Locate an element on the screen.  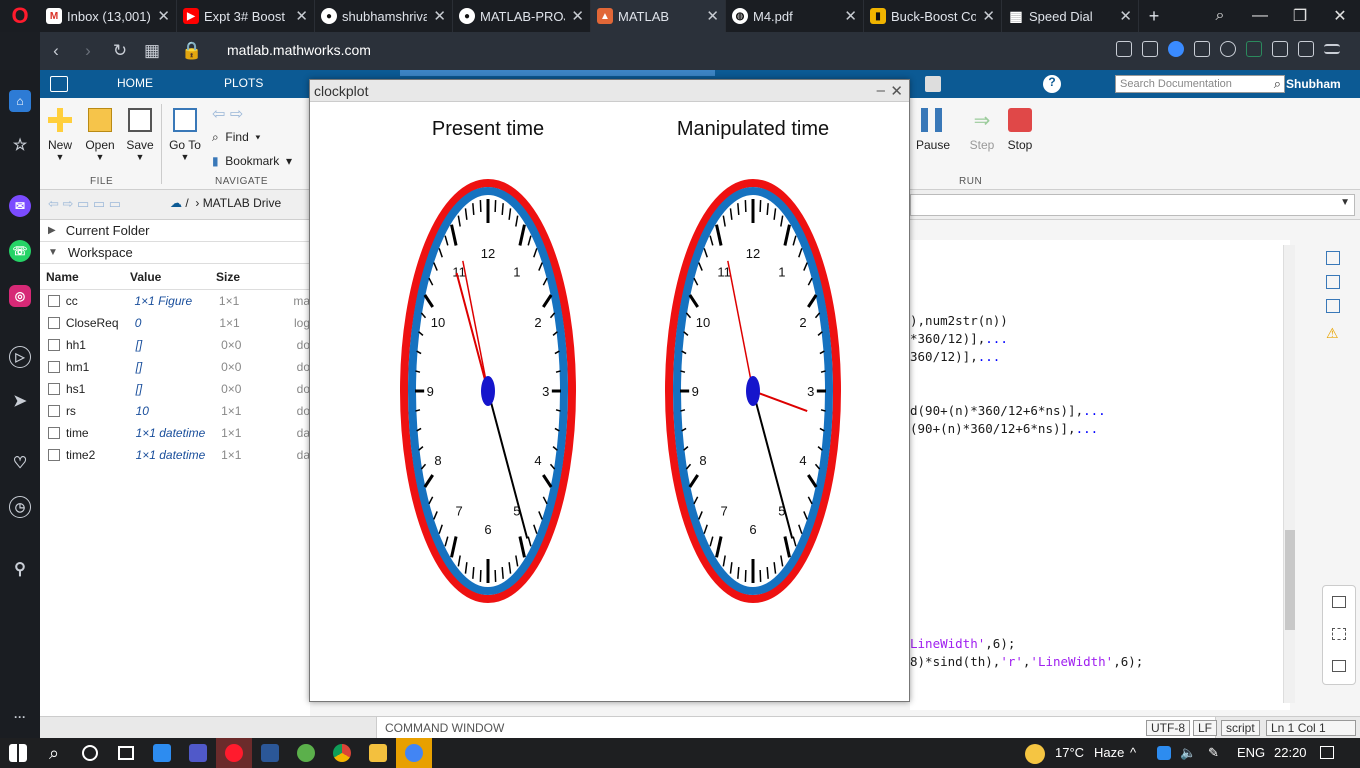
tab-buckboost: ▮ Buck-Boost Con ✕ is located at coordinates (933, 16).